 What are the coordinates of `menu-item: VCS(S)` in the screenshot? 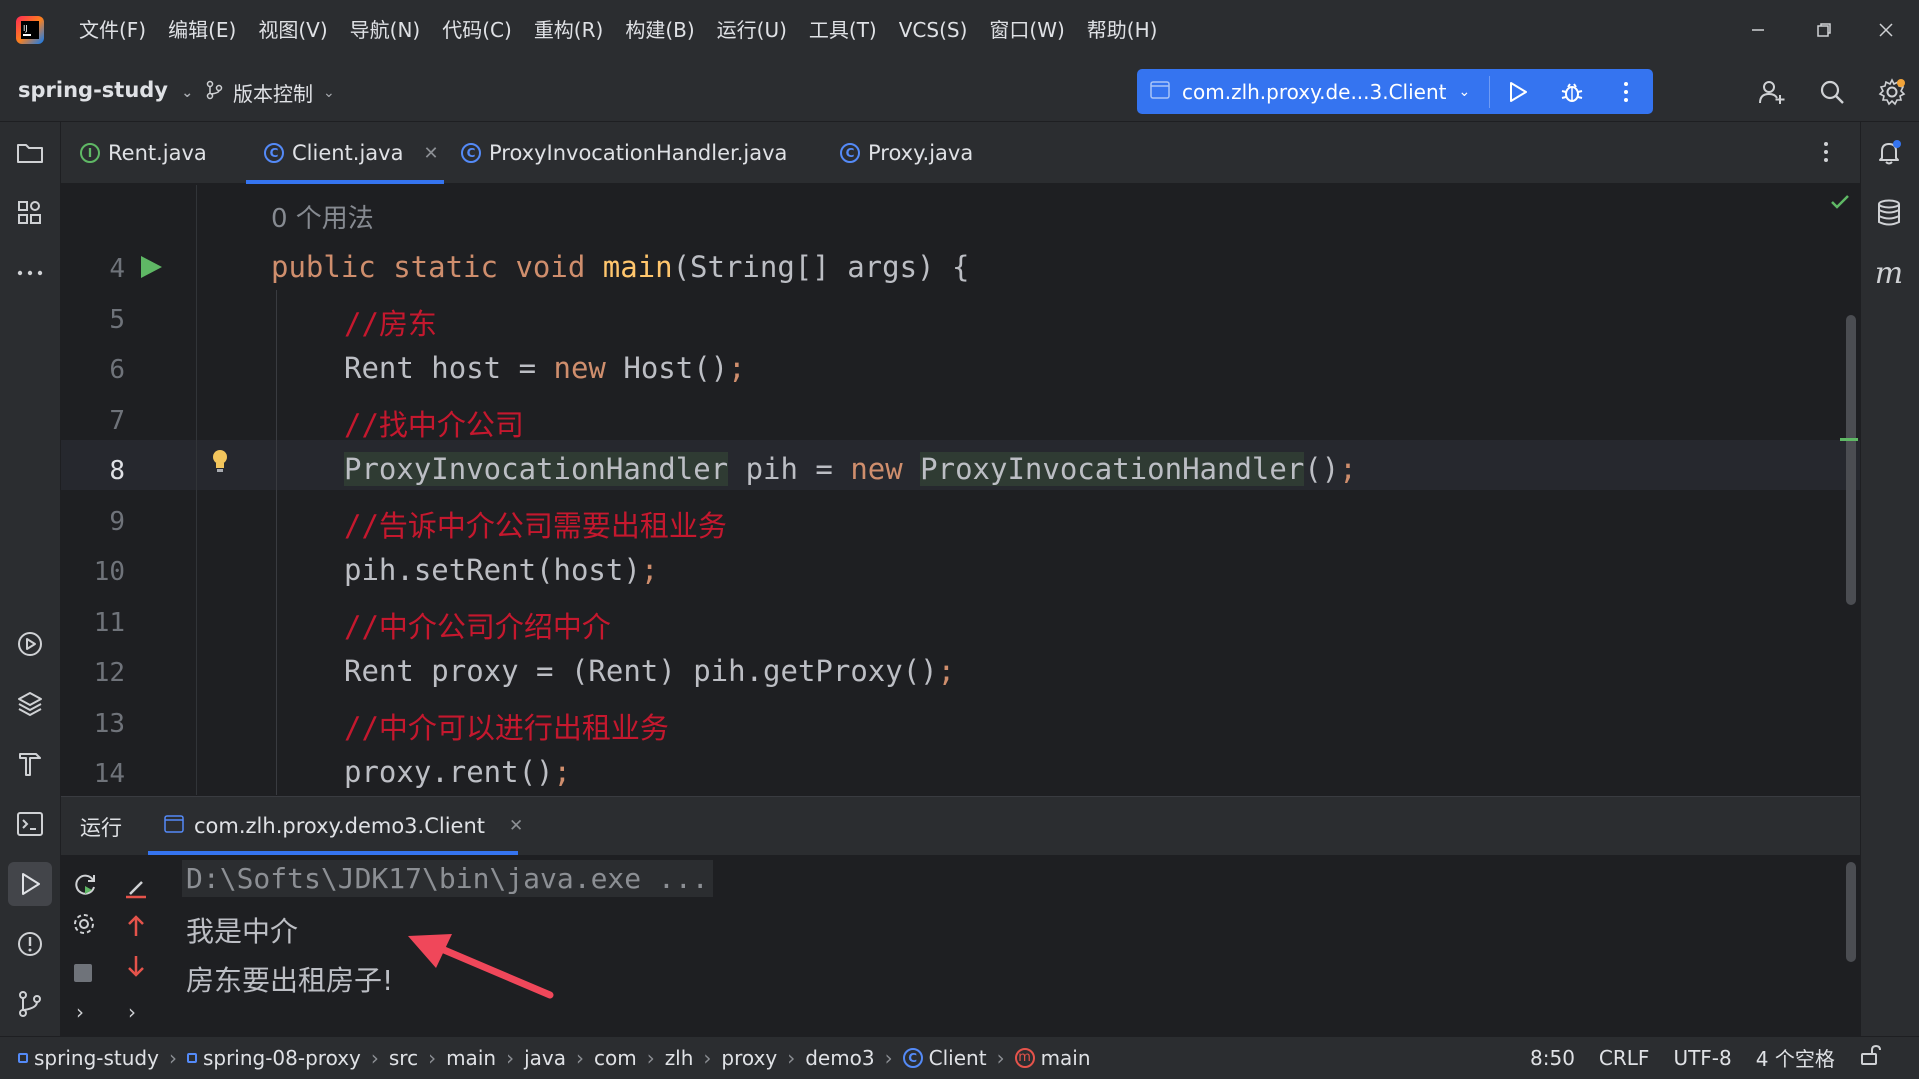 It's located at (933, 30).